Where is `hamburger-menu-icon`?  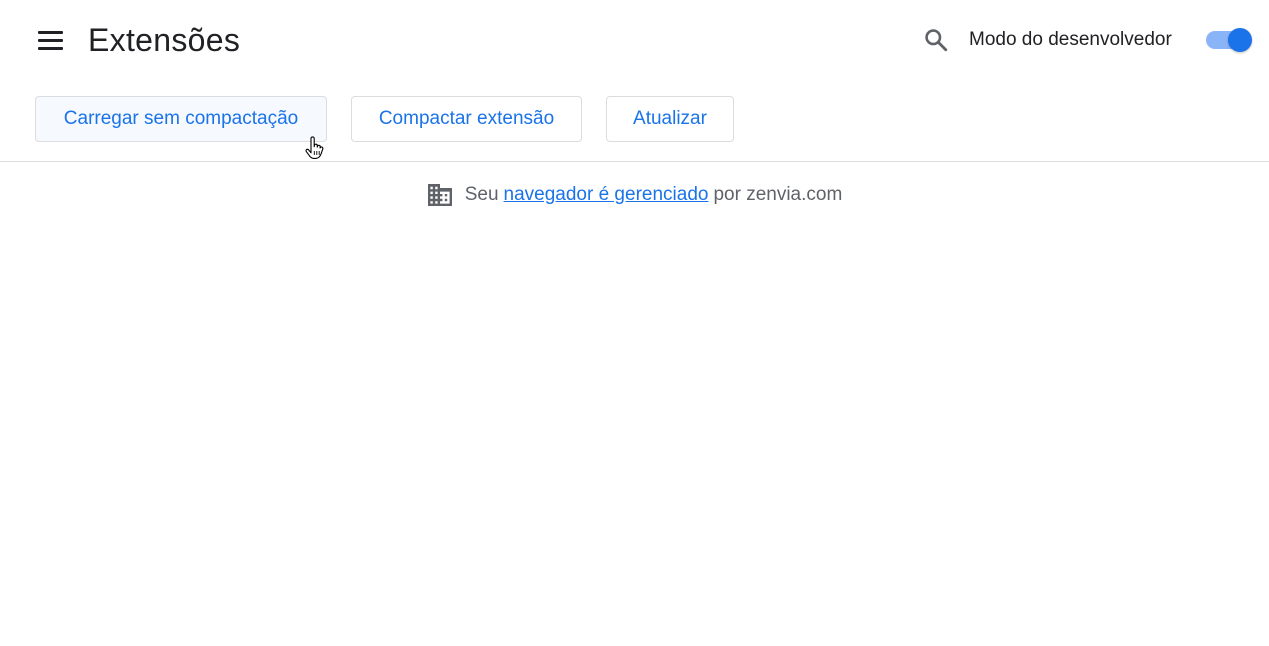
hamburger-menu-icon is located at coordinates (50, 40).